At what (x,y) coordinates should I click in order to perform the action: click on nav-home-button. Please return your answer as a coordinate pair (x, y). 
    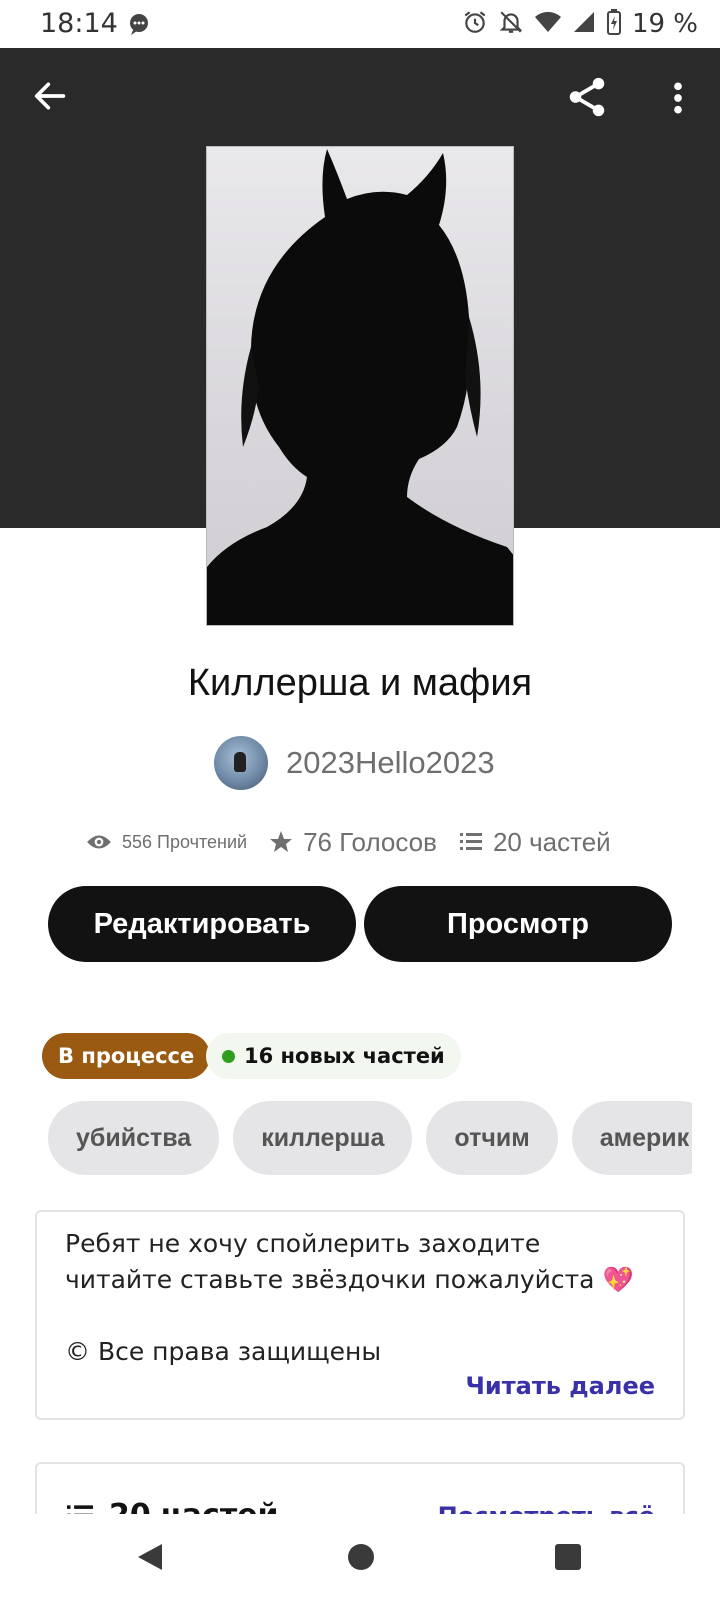
    Looking at the image, I should click on (361, 1557).